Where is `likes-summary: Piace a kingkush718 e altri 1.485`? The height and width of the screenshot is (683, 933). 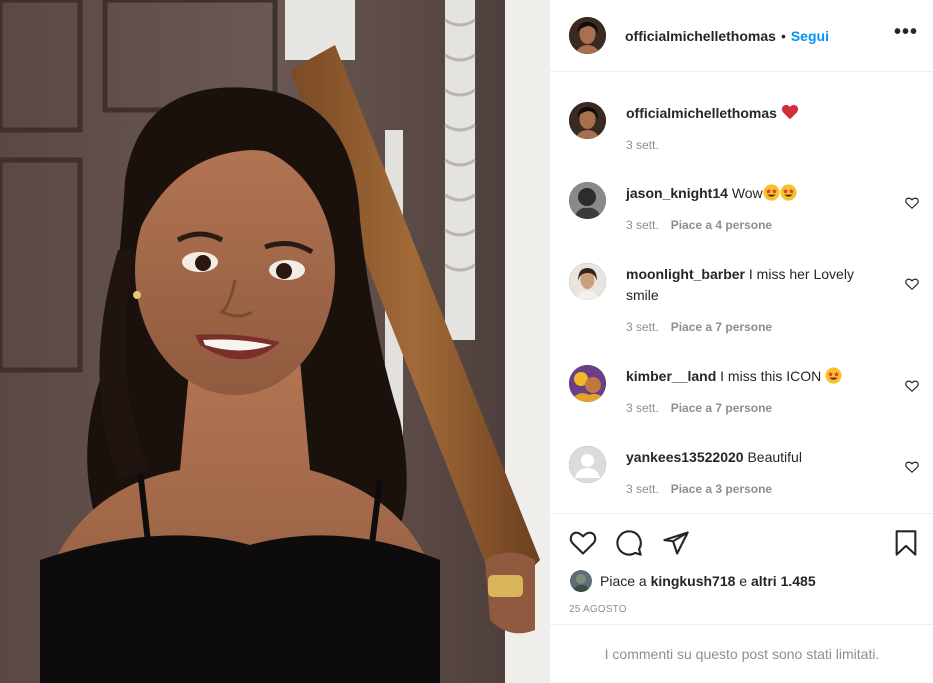 likes-summary: Piace a kingkush718 e altri 1.485 is located at coordinates (693, 581).